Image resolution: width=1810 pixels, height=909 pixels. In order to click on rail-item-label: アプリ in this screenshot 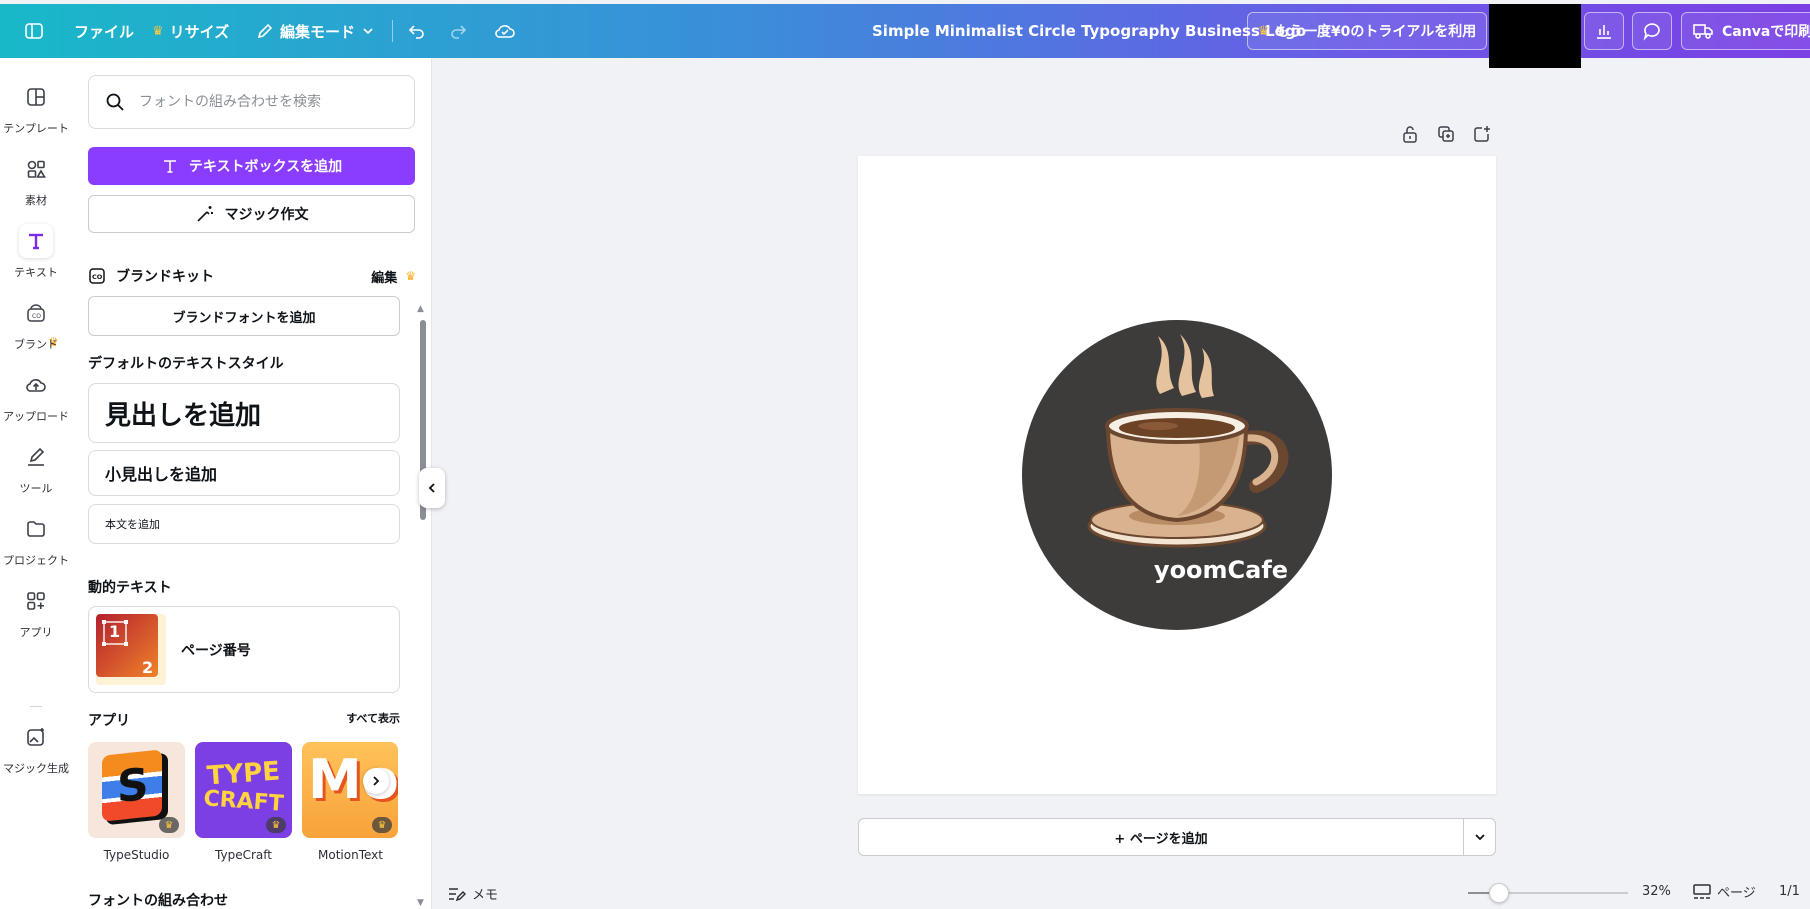, I will do `click(36, 632)`.